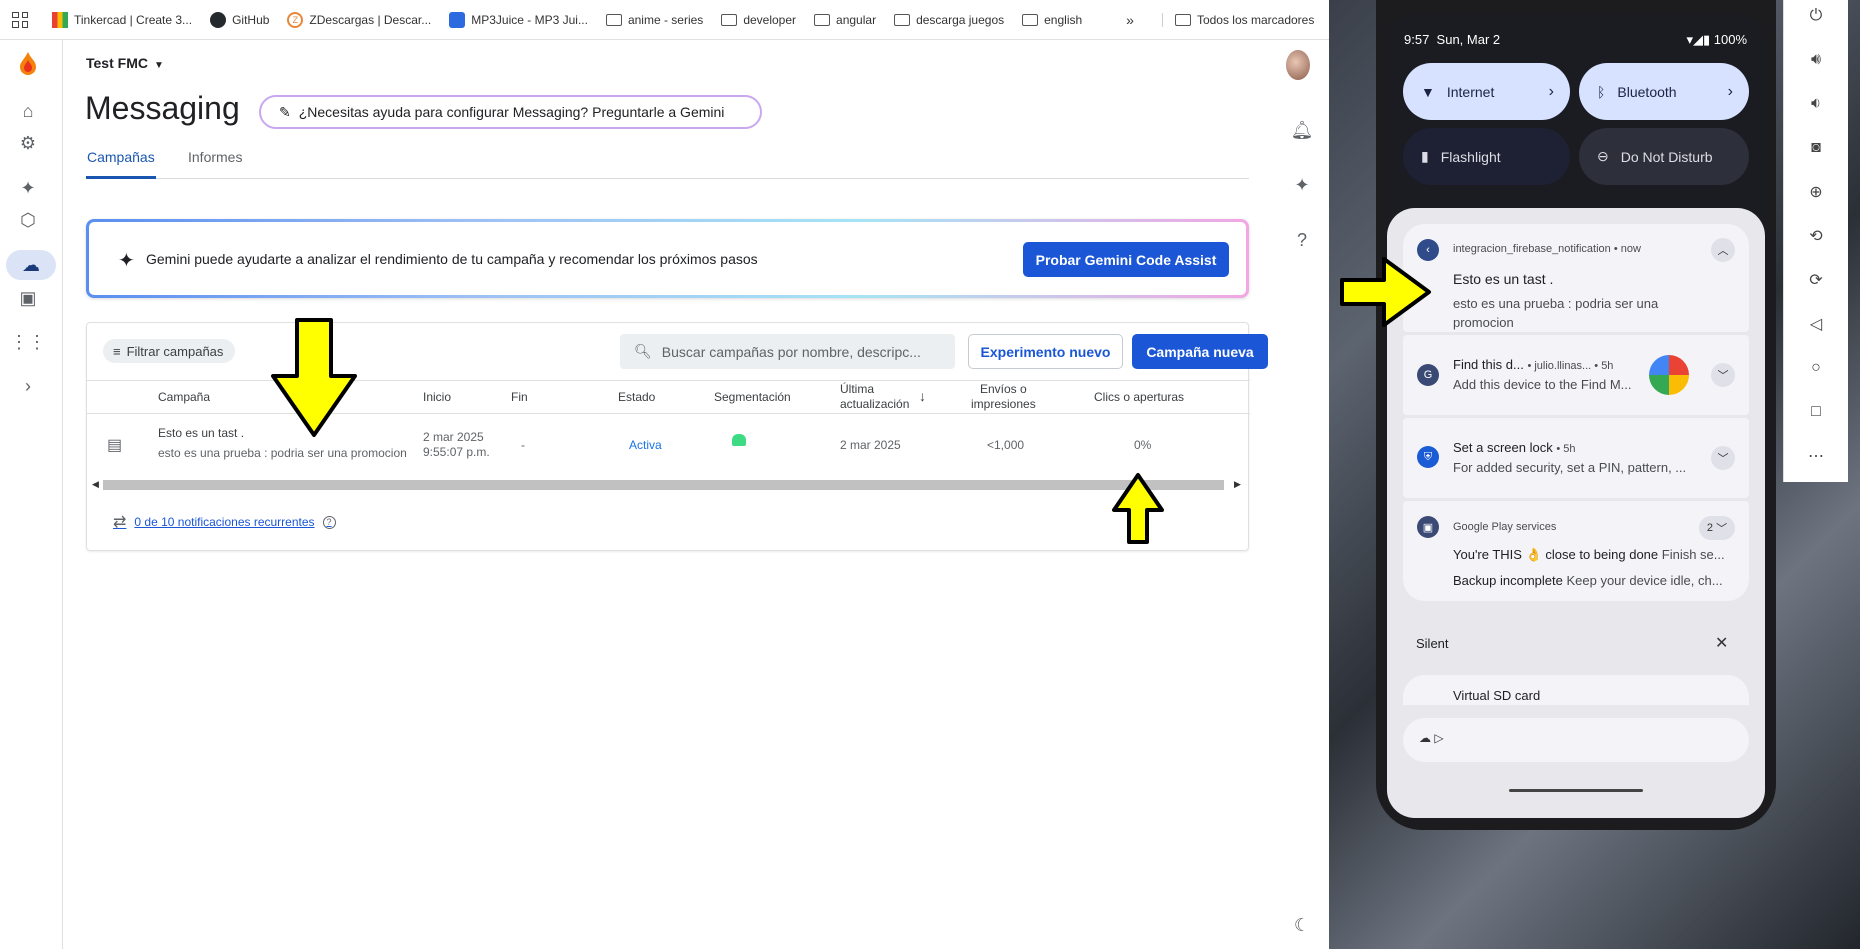  What do you see at coordinates (1237, 484) in the screenshot?
I see `scroll-right-arrow-icon: ▶` at bounding box center [1237, 484].